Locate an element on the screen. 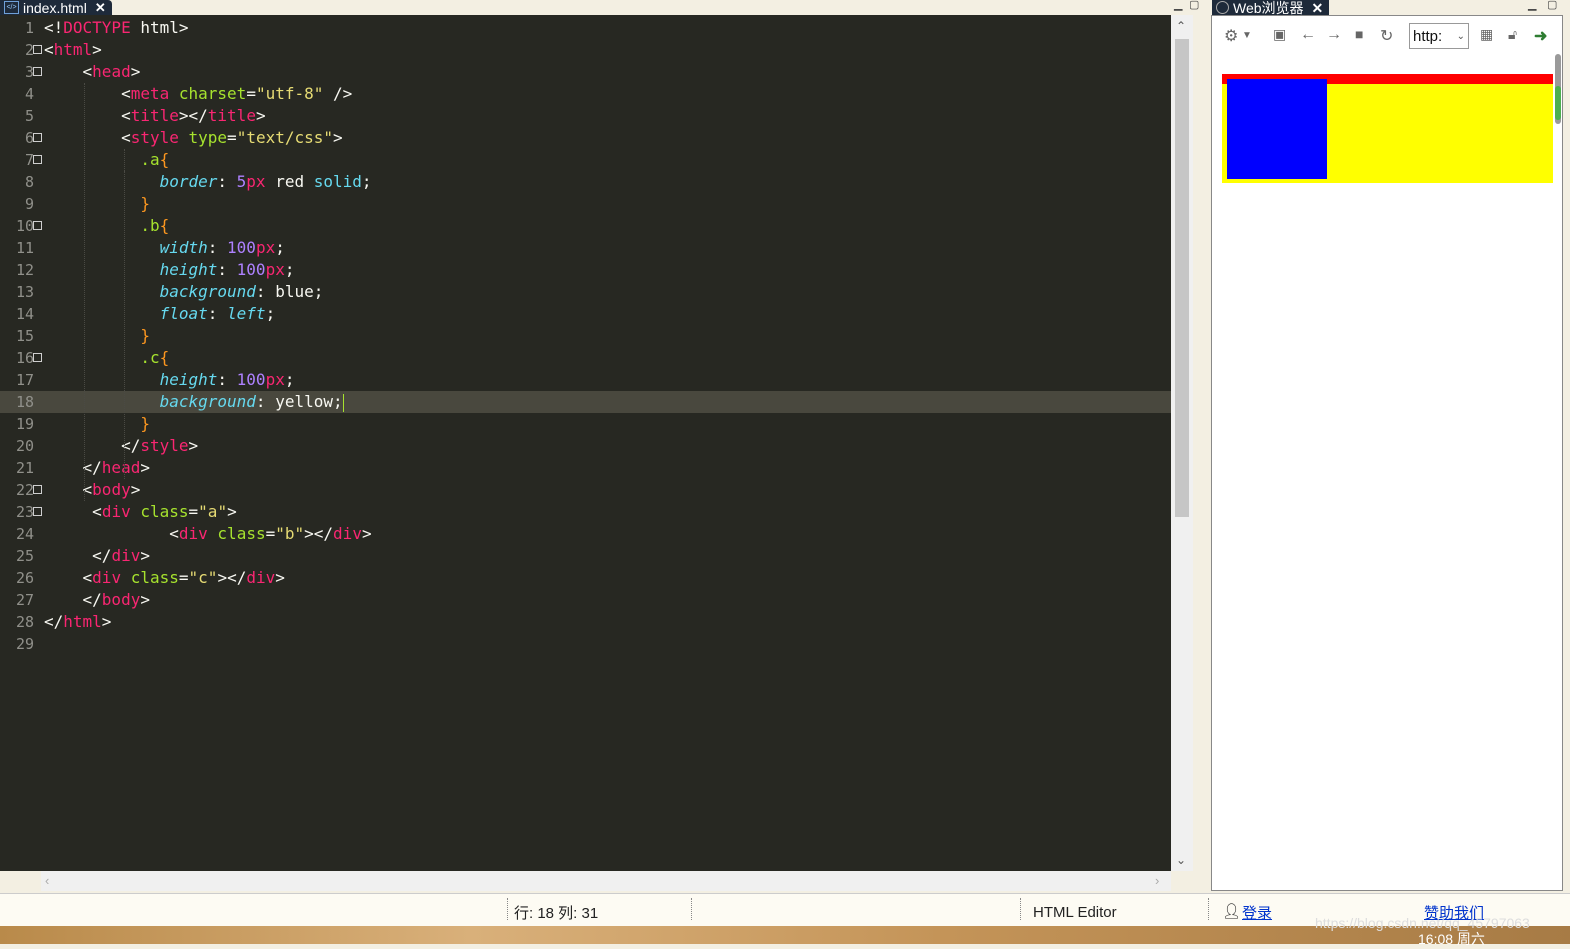 The image size is (1570, 949). lock-icon: 🔓︎ is located at coordinates (1512, 34).